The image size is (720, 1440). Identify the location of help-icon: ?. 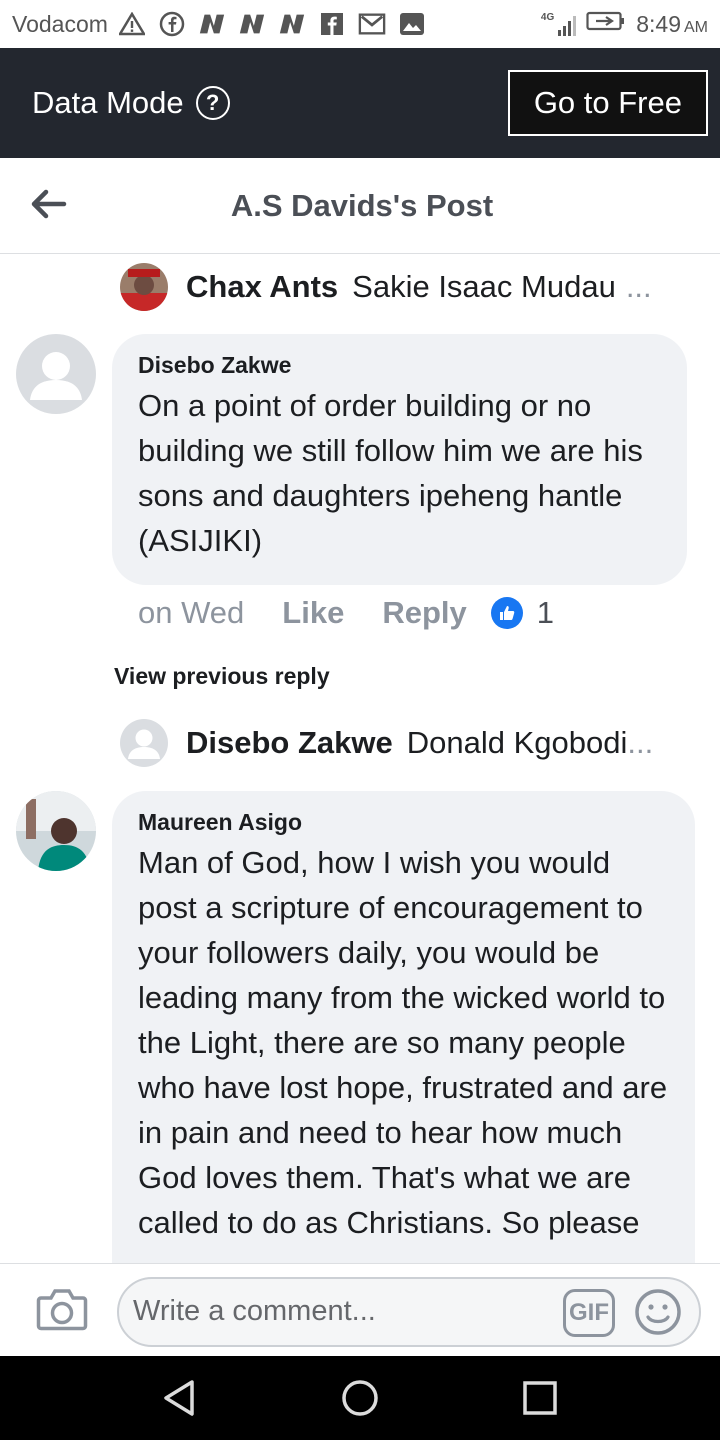
(212, 103).